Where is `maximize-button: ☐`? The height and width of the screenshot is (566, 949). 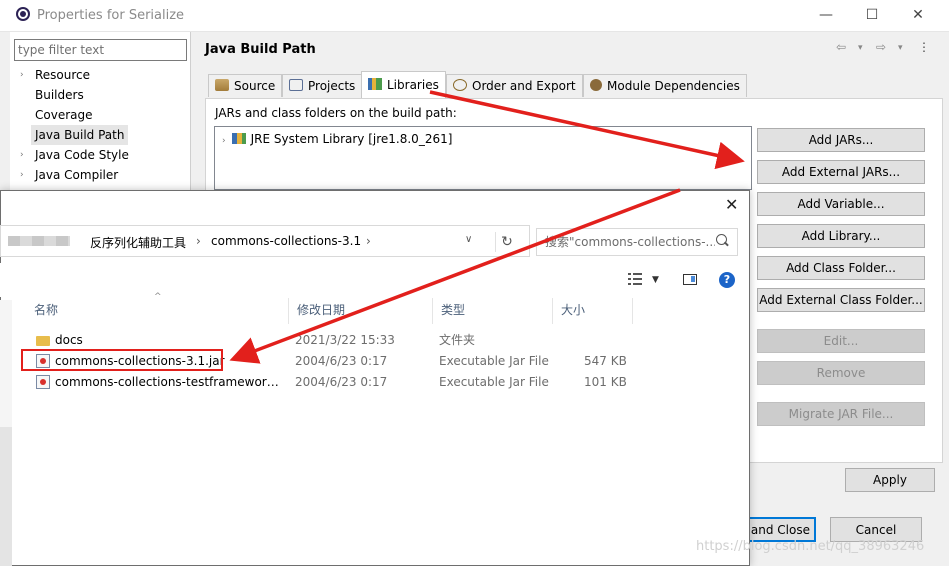 maximize-button: ☐ is located at coordinates (872, 15).